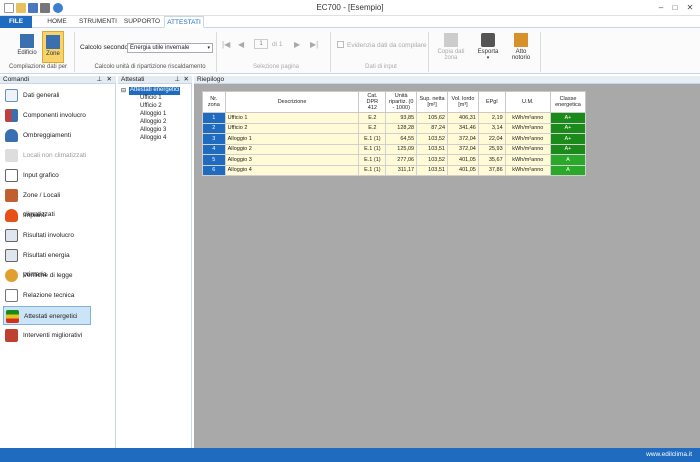  Describe the element at coordinates (53, 47) in the screenshot. I see `zone-button: Zone` at that location.